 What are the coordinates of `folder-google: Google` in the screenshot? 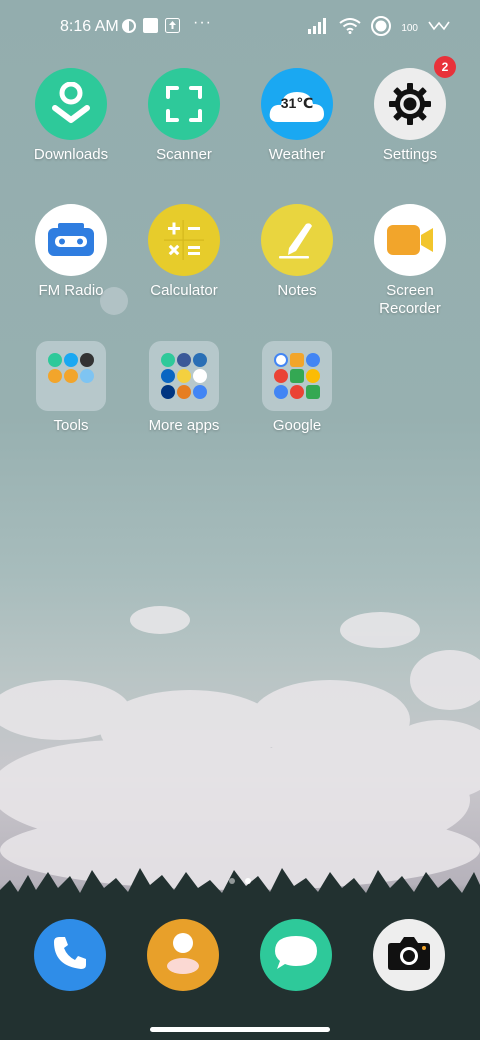 It's located at (297, 388).